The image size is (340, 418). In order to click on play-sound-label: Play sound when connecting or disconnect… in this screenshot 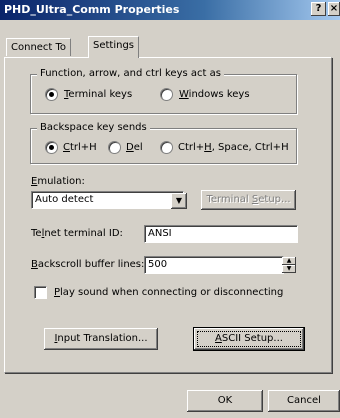, I will do `click(168, 292)`.